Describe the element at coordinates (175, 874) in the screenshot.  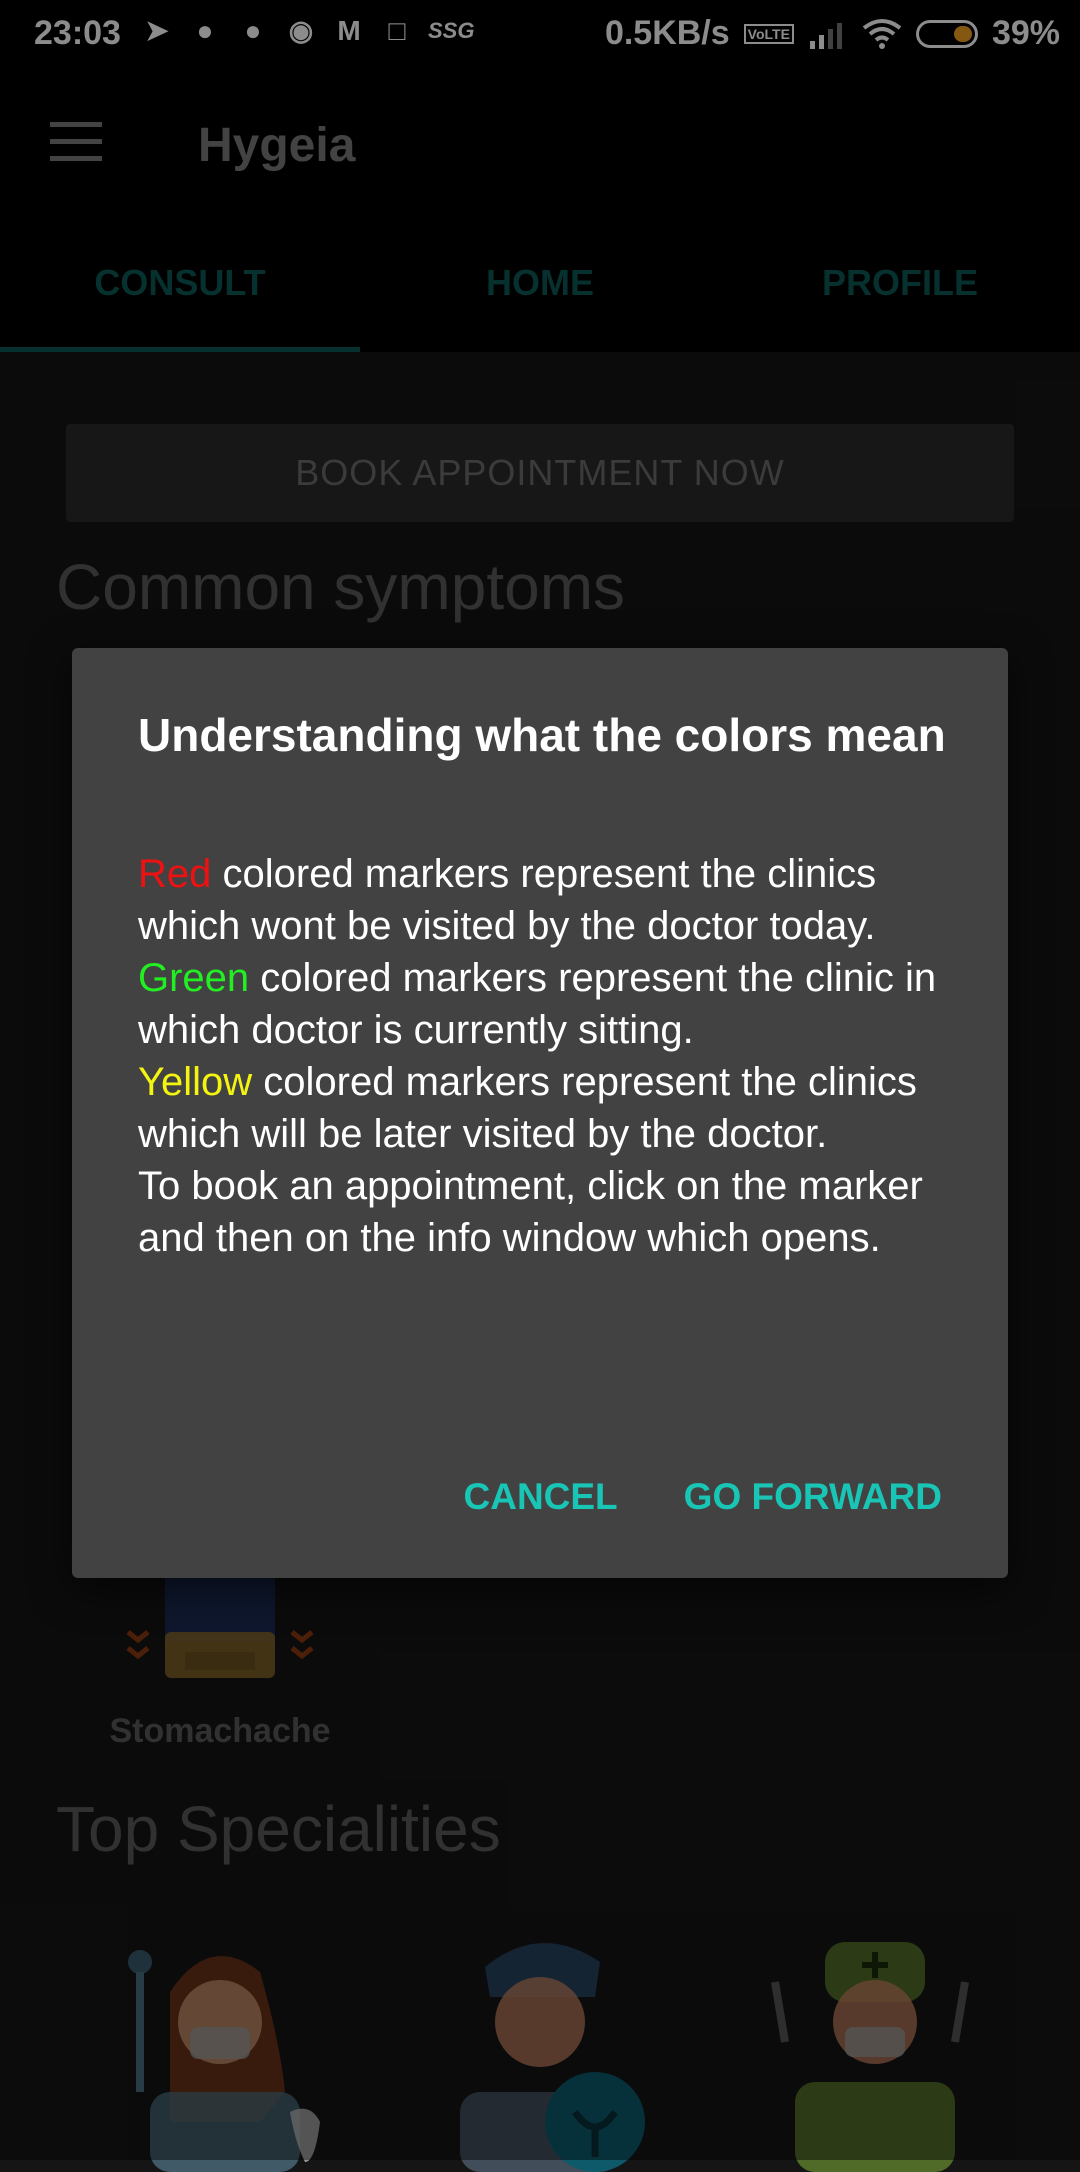
I see `red-word: Red` at that location.